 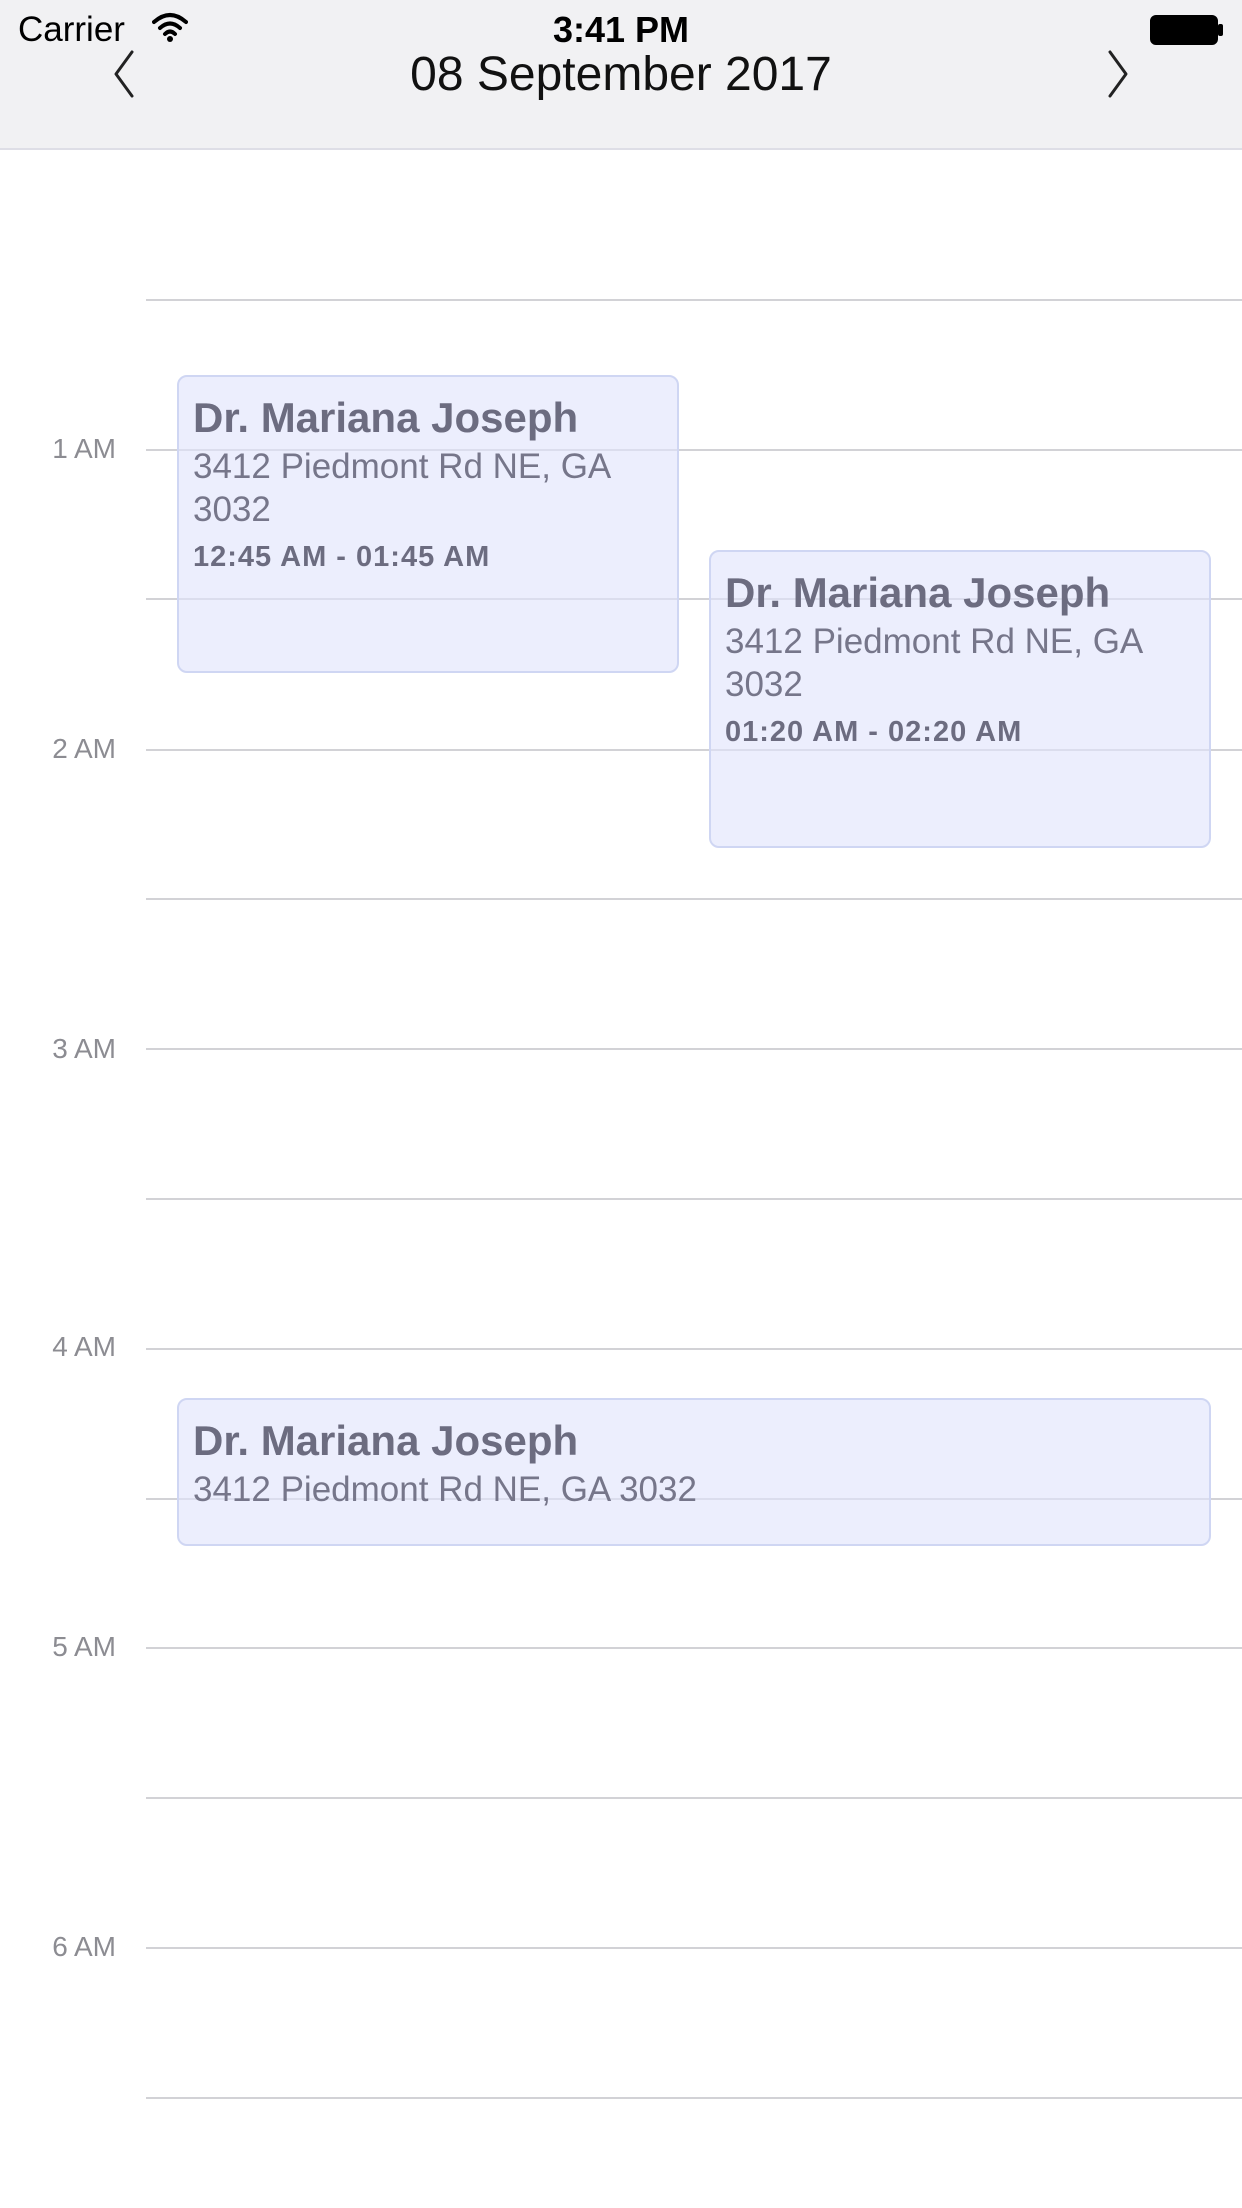 I want to click on hour-label-5am: 5 AM, so click(x=84, y=1646).